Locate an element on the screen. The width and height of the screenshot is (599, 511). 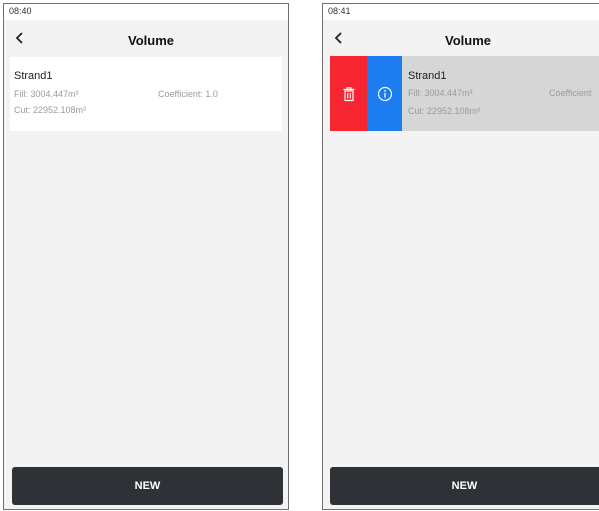
status-time: 08:40 is located at coordinates (20, 11).